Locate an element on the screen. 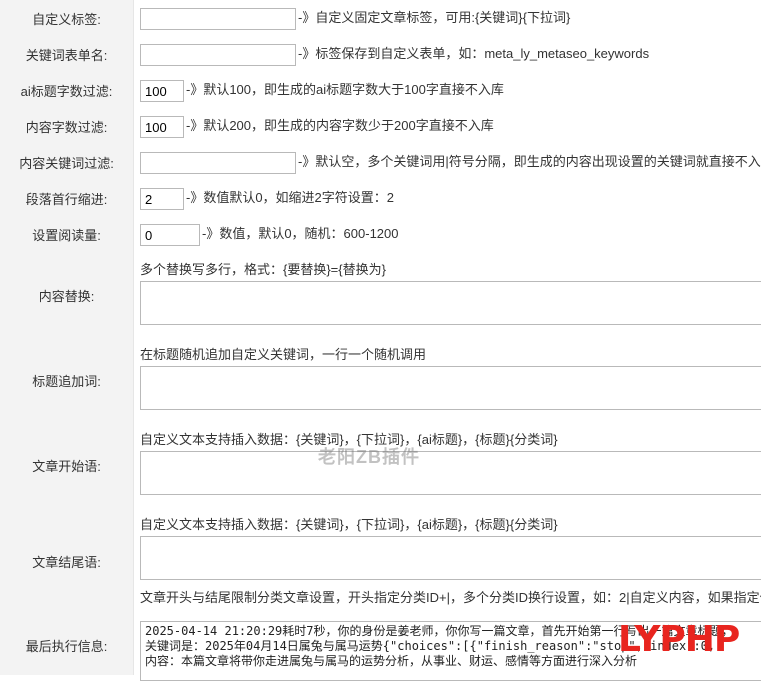 The width and height of the screenshot is (761, 681). article-start-textarea is located at coordinates (450, 473).